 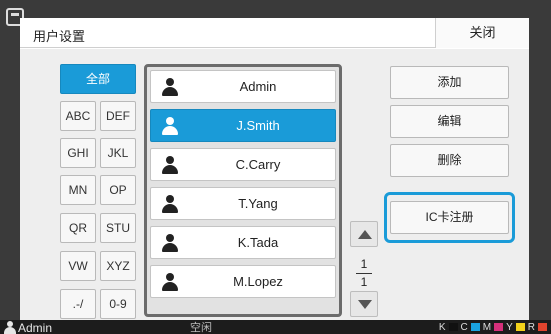 What do you see at coordinates (274, 33) in the screenshot?
I see `dialog-header: 用户设置 关闭` at bounding box center [274, 33].